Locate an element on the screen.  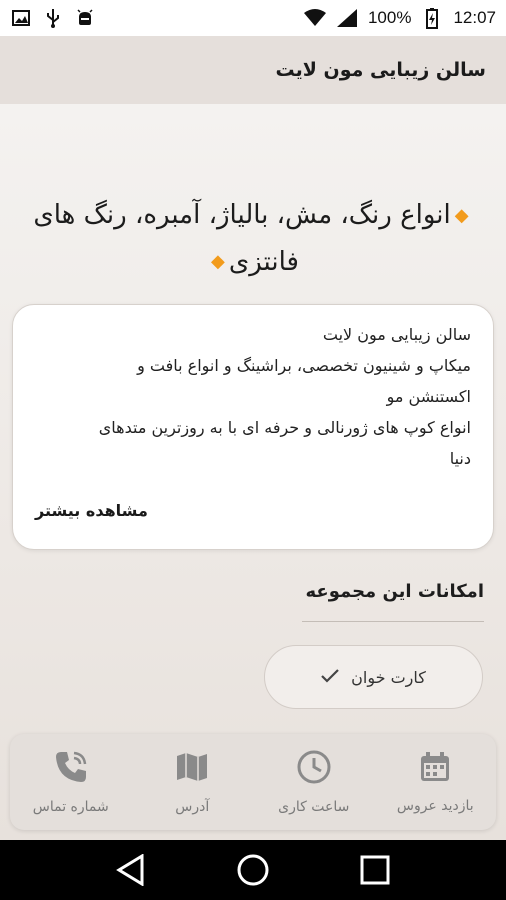
nav-phone-number: شماره تماس is located at coordinates (71, 782).